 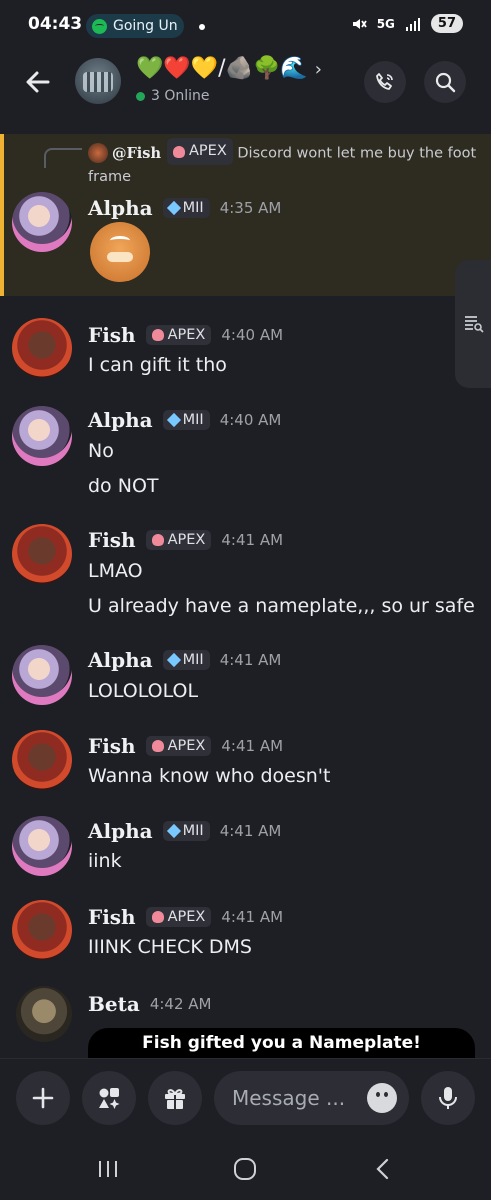 What do you see at coordinates (123, 486) in the screenshot?
I see `message-text: do NOT` at bounding box center [123, 486].